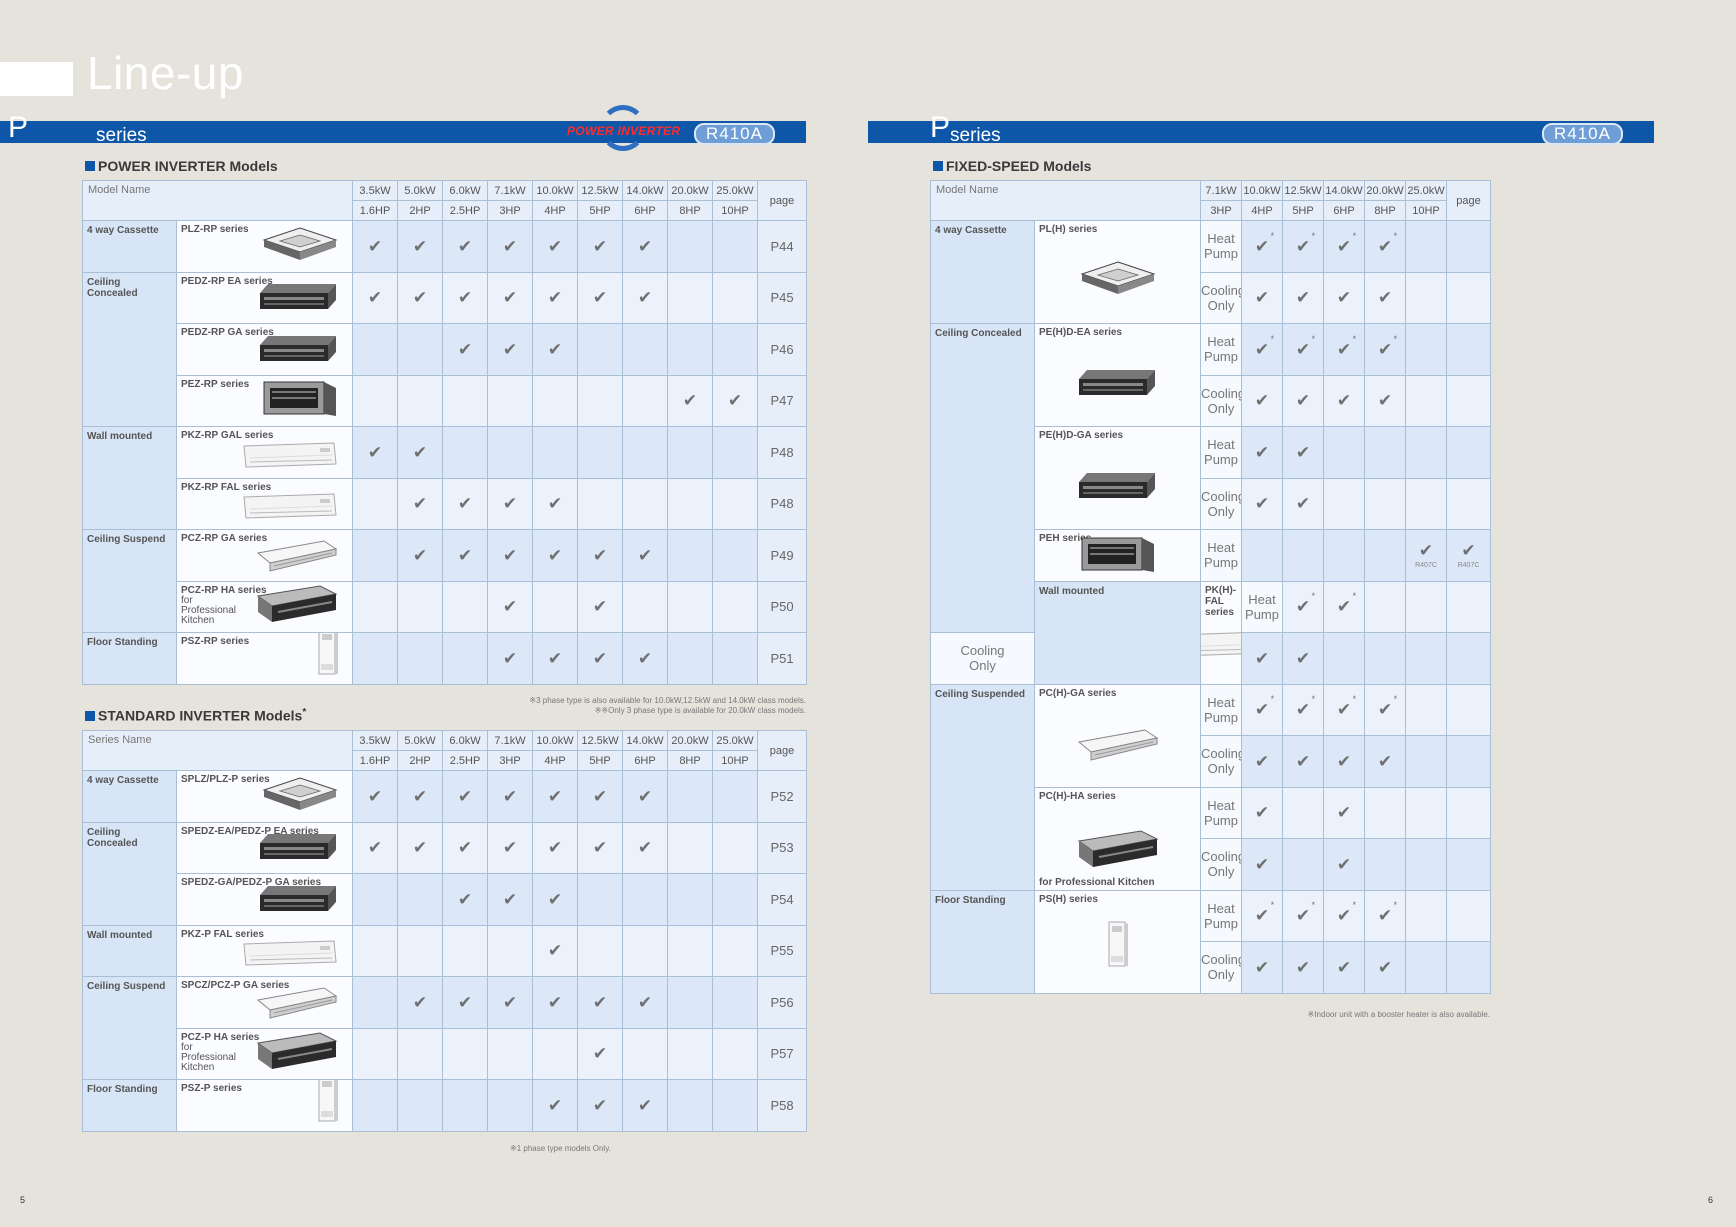 The image size is (1736, 1227). I want to click on series-letter: P, so click(18, 127).